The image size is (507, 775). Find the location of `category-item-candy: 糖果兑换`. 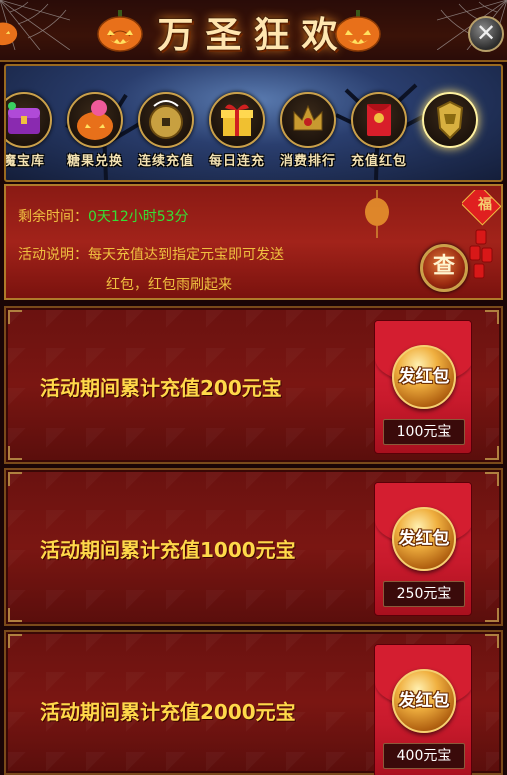

category-item-candy: 糖果兑换 is located at coordinates (95, 130).